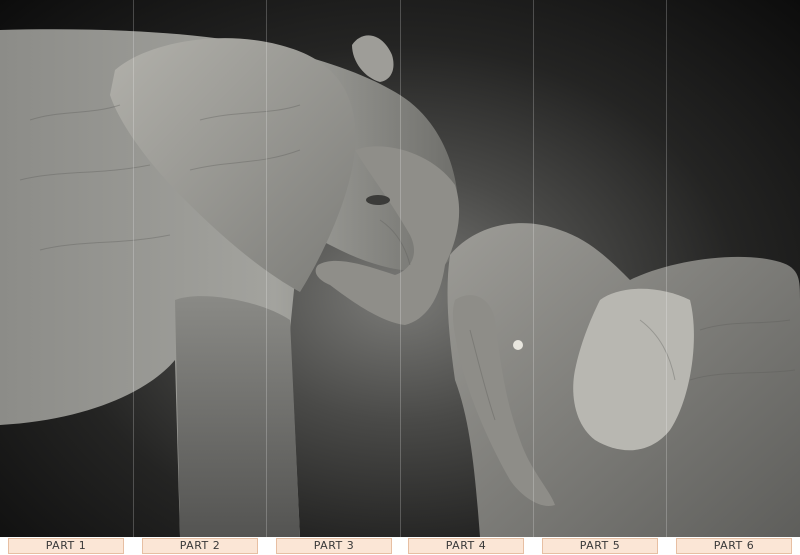 This screenshot has height=555, width=800. Describe the element at coordinates (600, 546) in the screenshot. I see `panel-label-5: PART 5` at that location.